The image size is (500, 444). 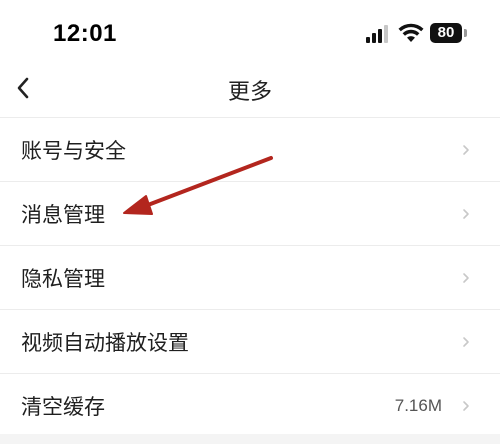 What do you see at coordinates (105, 342) in the screenshot?
I see `settings-item-label: 视频自动播放设置` at bounding box center [105, 342].